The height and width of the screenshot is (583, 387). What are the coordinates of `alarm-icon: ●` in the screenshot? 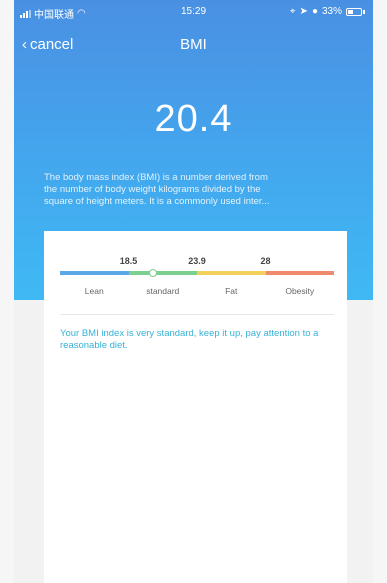 It's located at (314, 11).